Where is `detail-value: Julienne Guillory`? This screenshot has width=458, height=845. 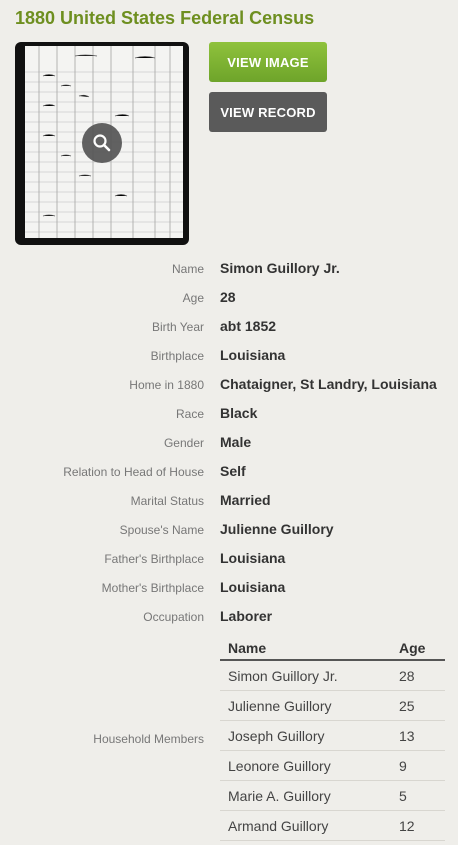
detail-value: Julienne Guillory is located at coordinates (277, 529).